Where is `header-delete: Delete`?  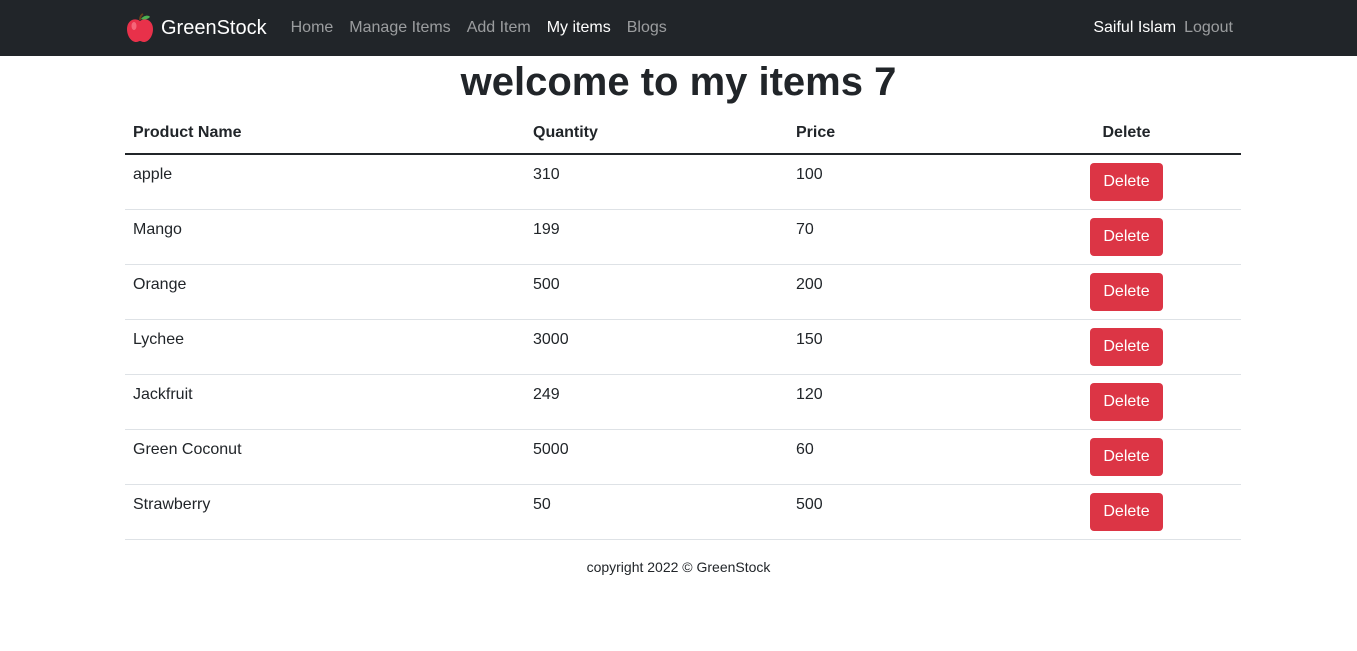 header-delete: Delete is located at coordinates (1126, 133).